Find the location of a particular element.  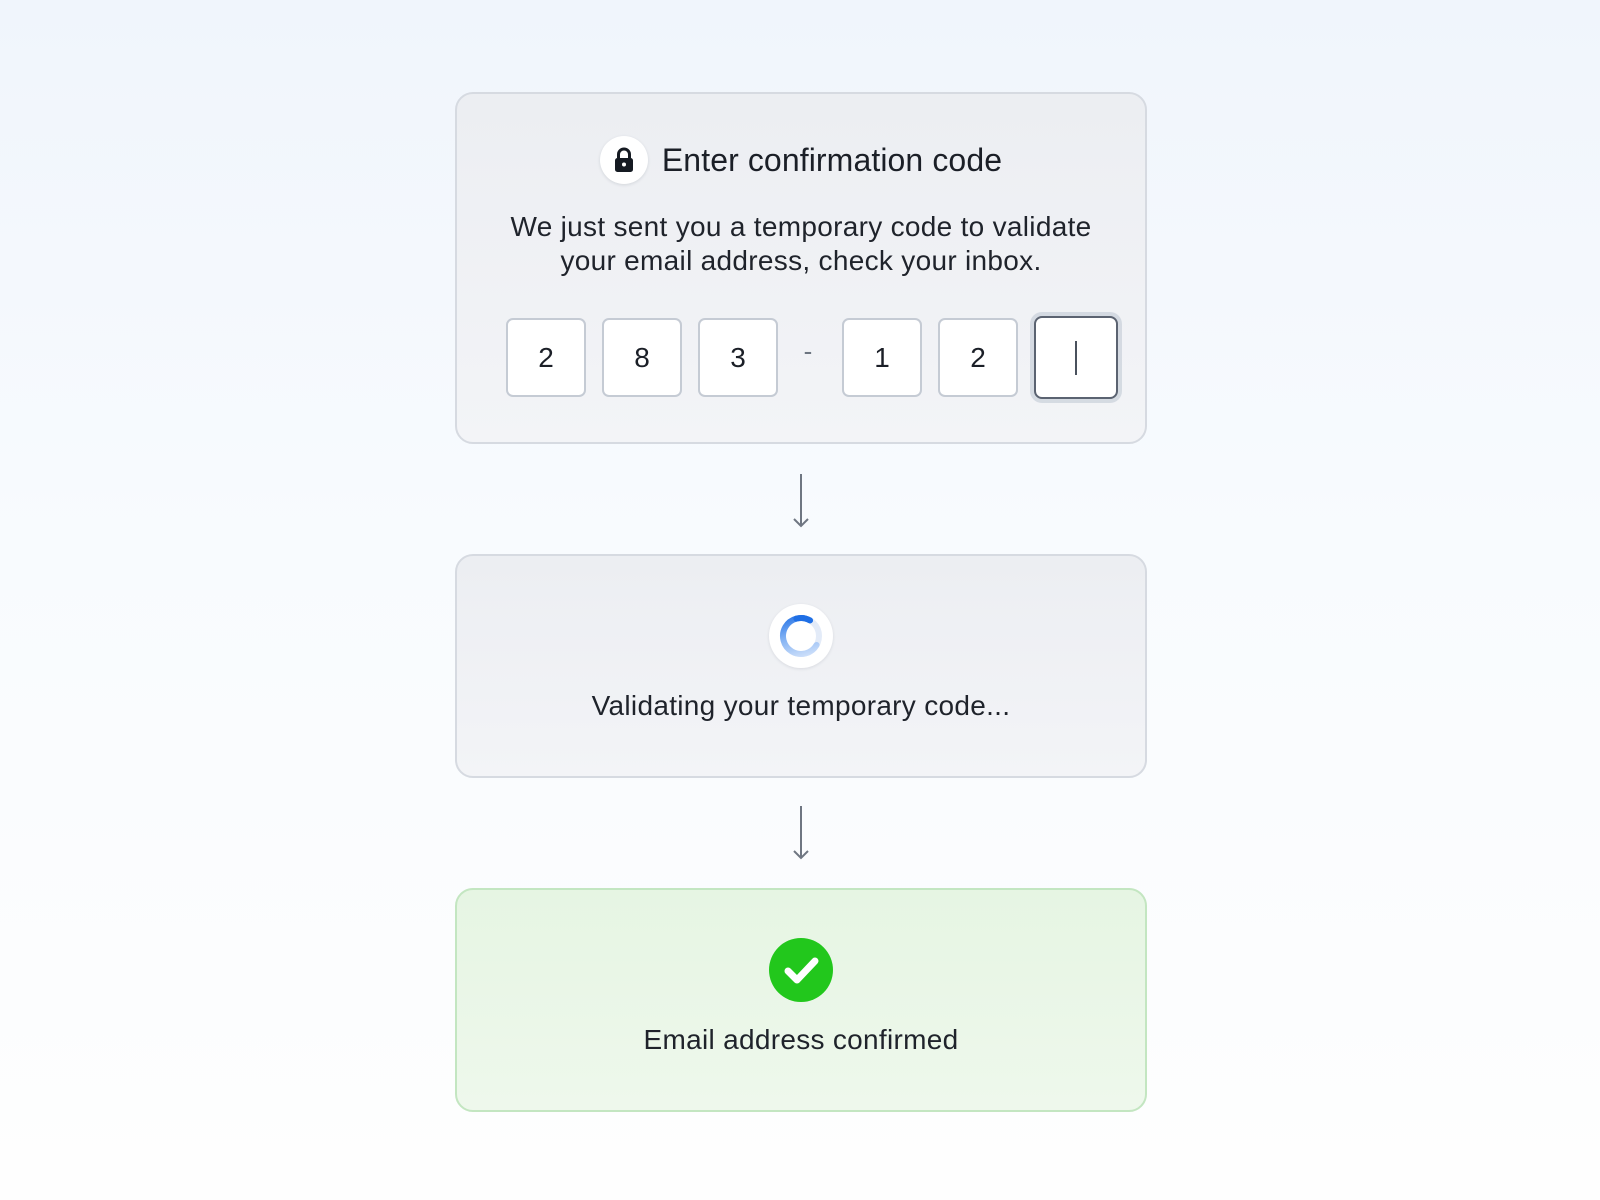

code-digit-1: 2 is located at coordinates (546, 357).